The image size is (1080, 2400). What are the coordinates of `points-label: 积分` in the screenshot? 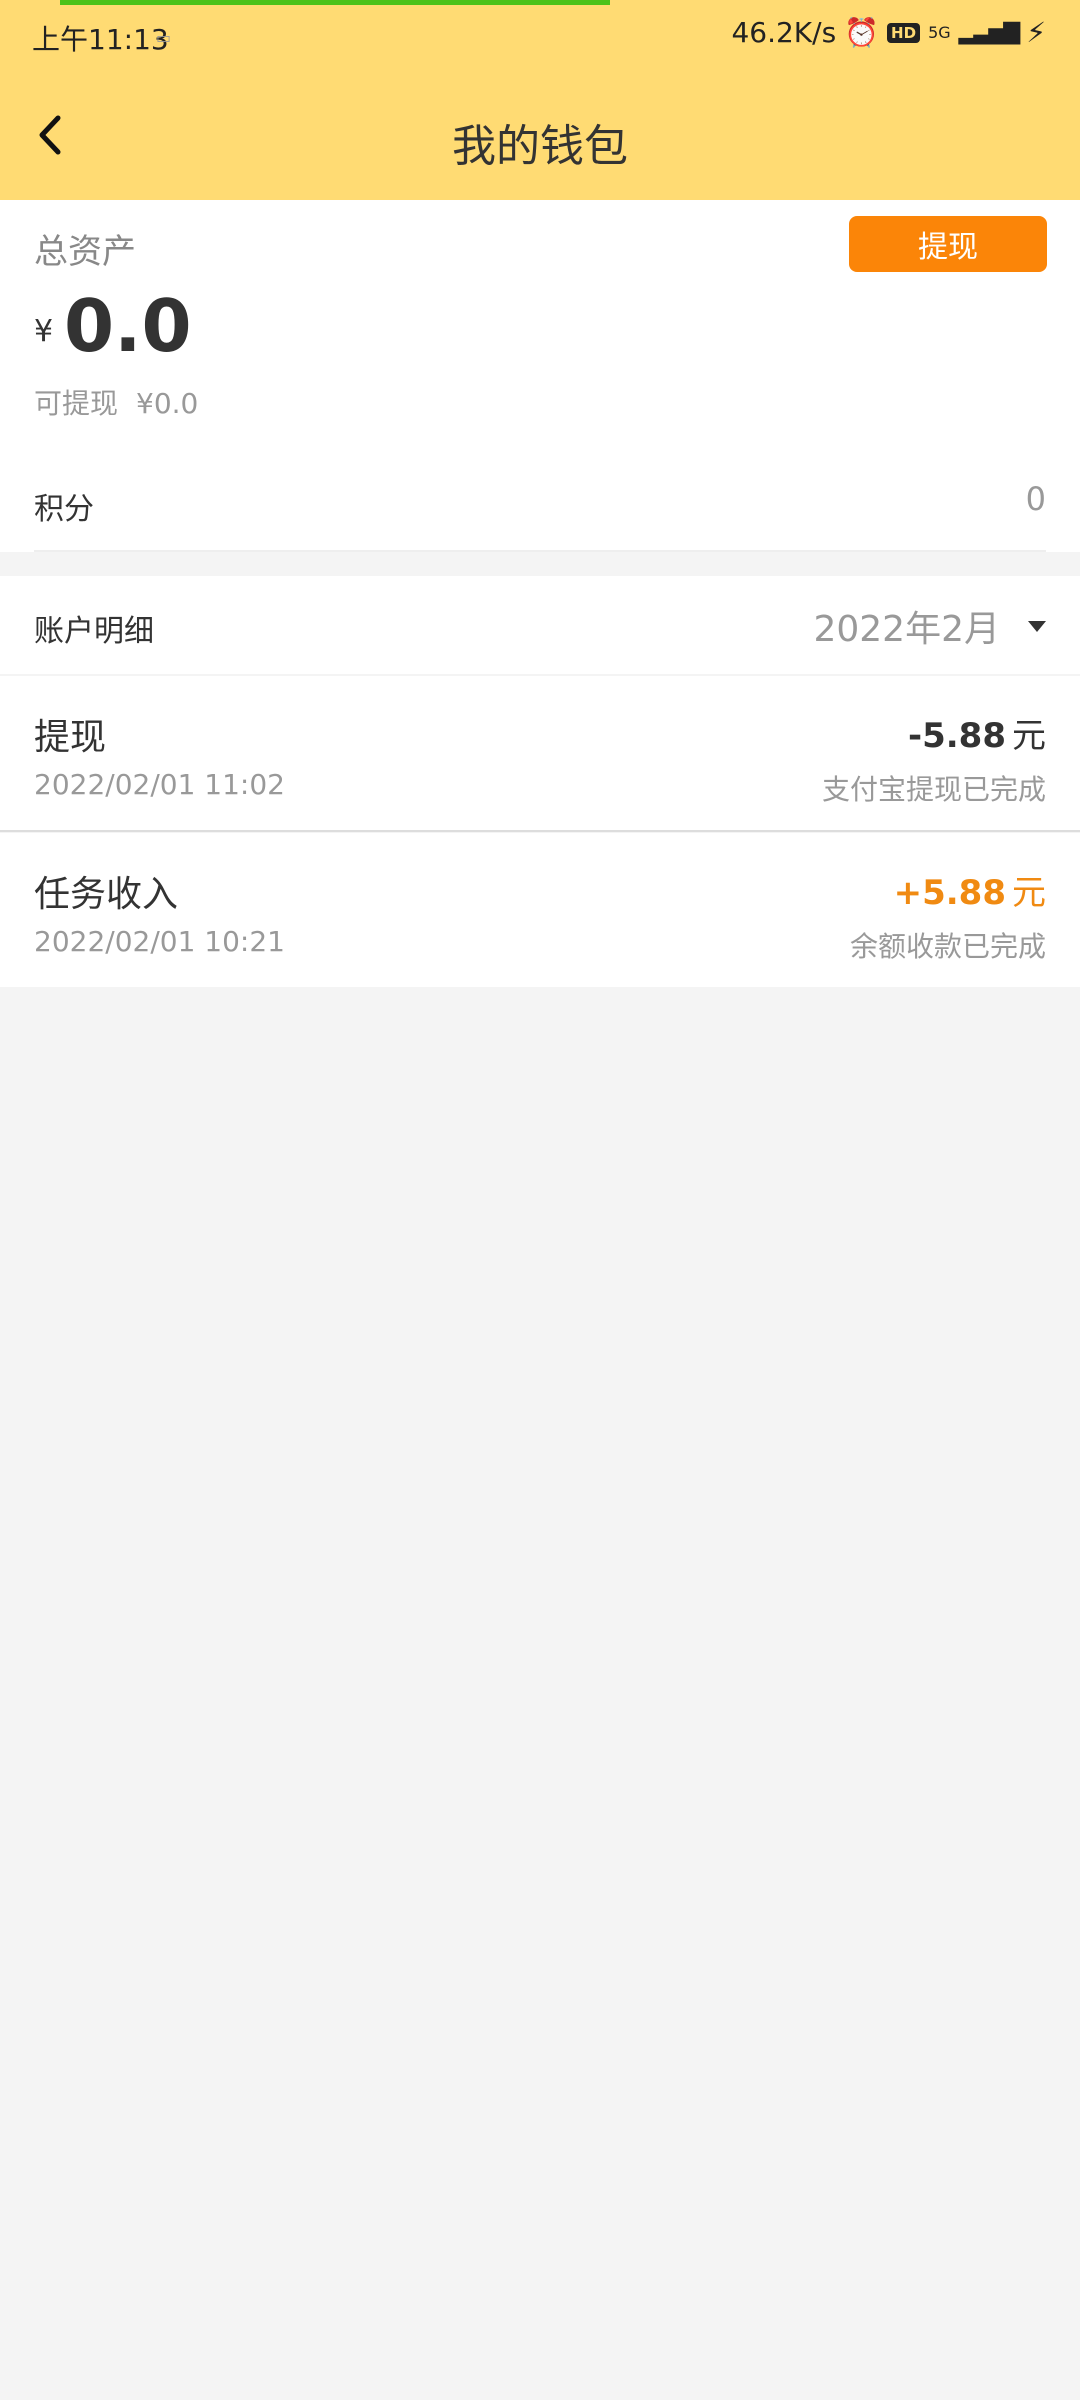 It's located at (64, 509).